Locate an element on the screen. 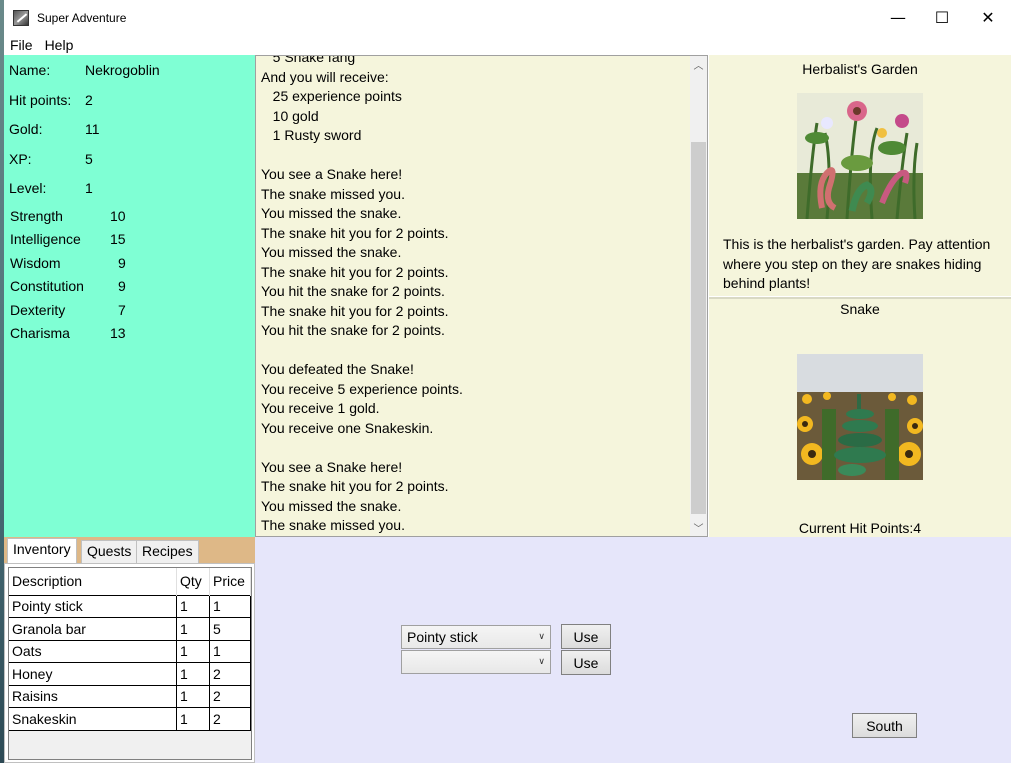 The width and height of the screenshot is (1011, 763). use-weapon-button: Use is located at coordinates (586, 636).